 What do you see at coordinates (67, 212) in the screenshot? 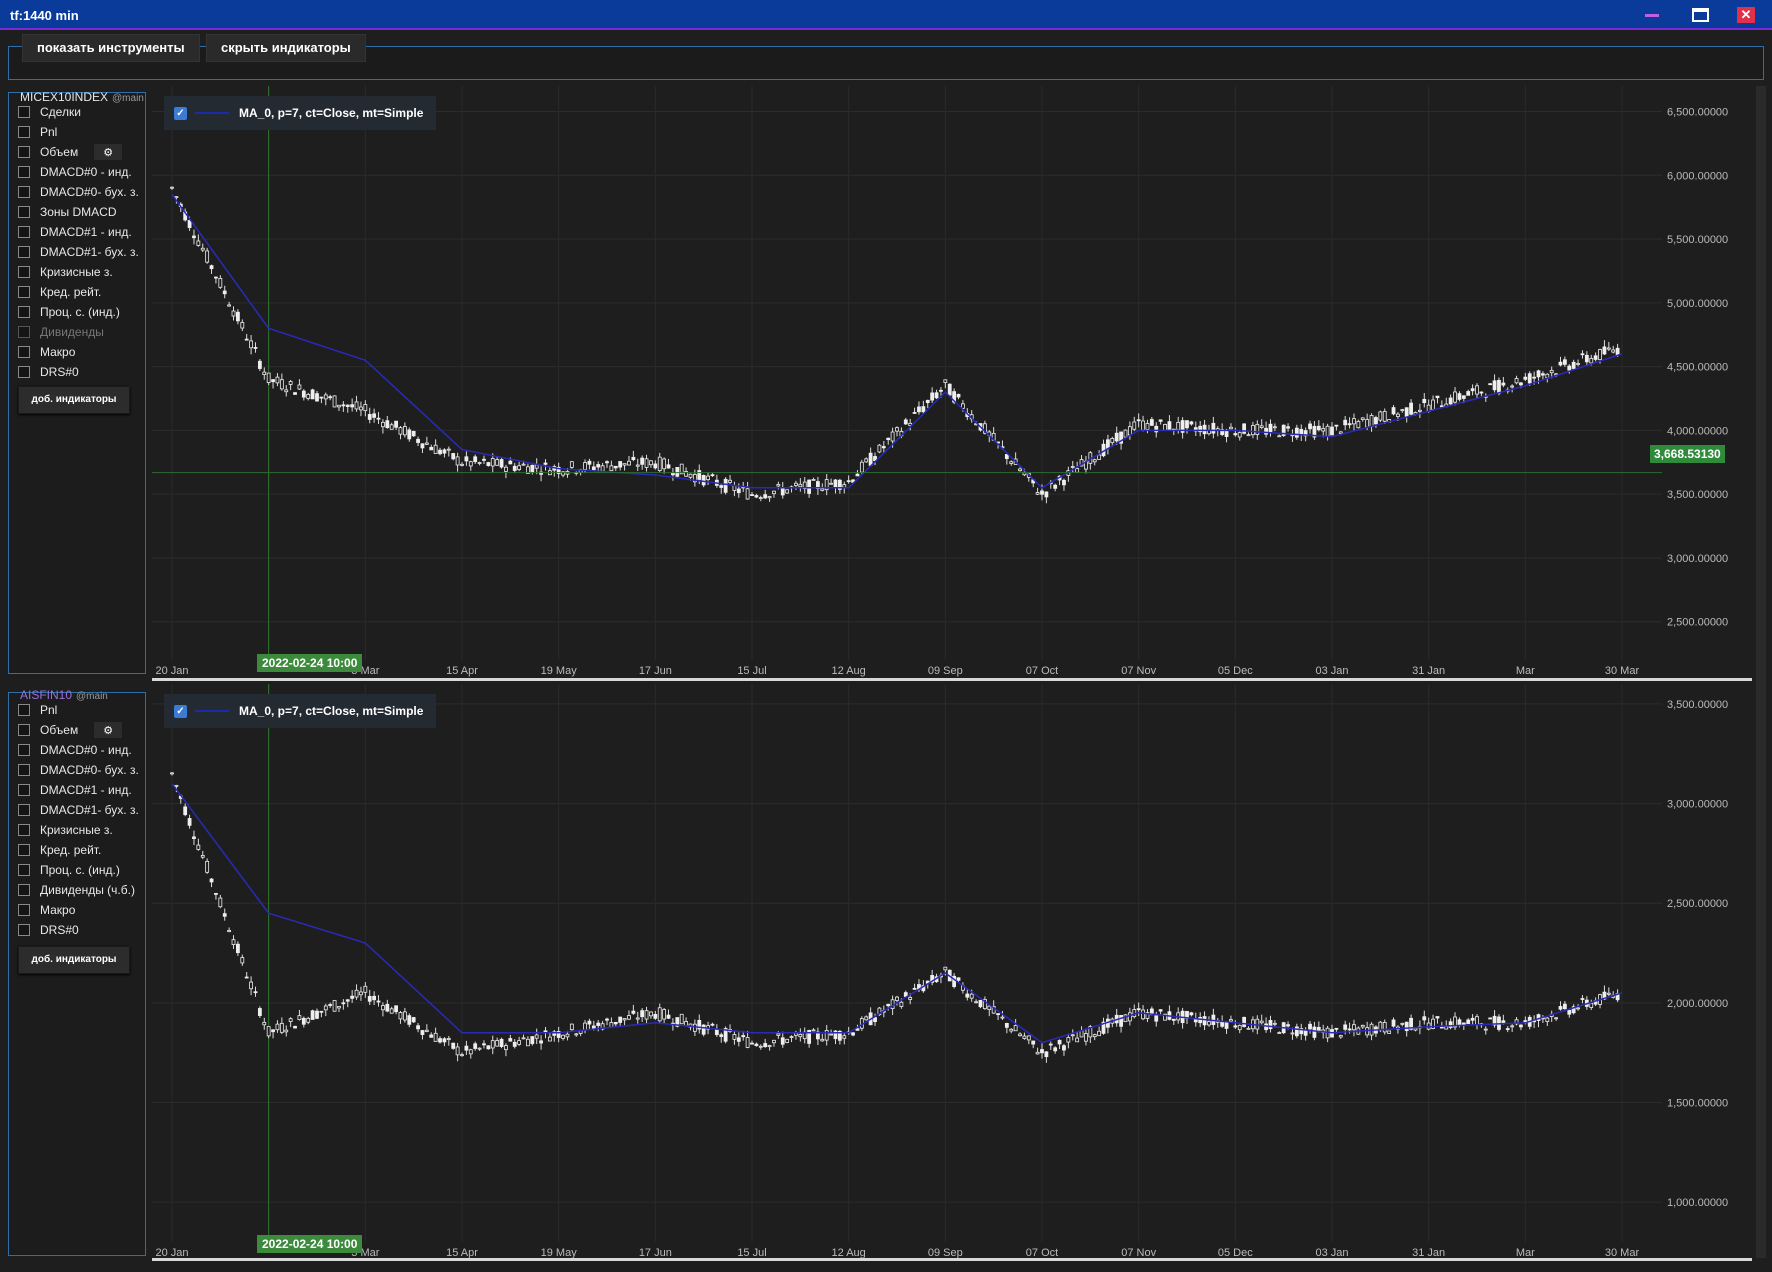
I see `indicator-checkbox-row: Зоны DMACD` at bounding box center [67, 212].